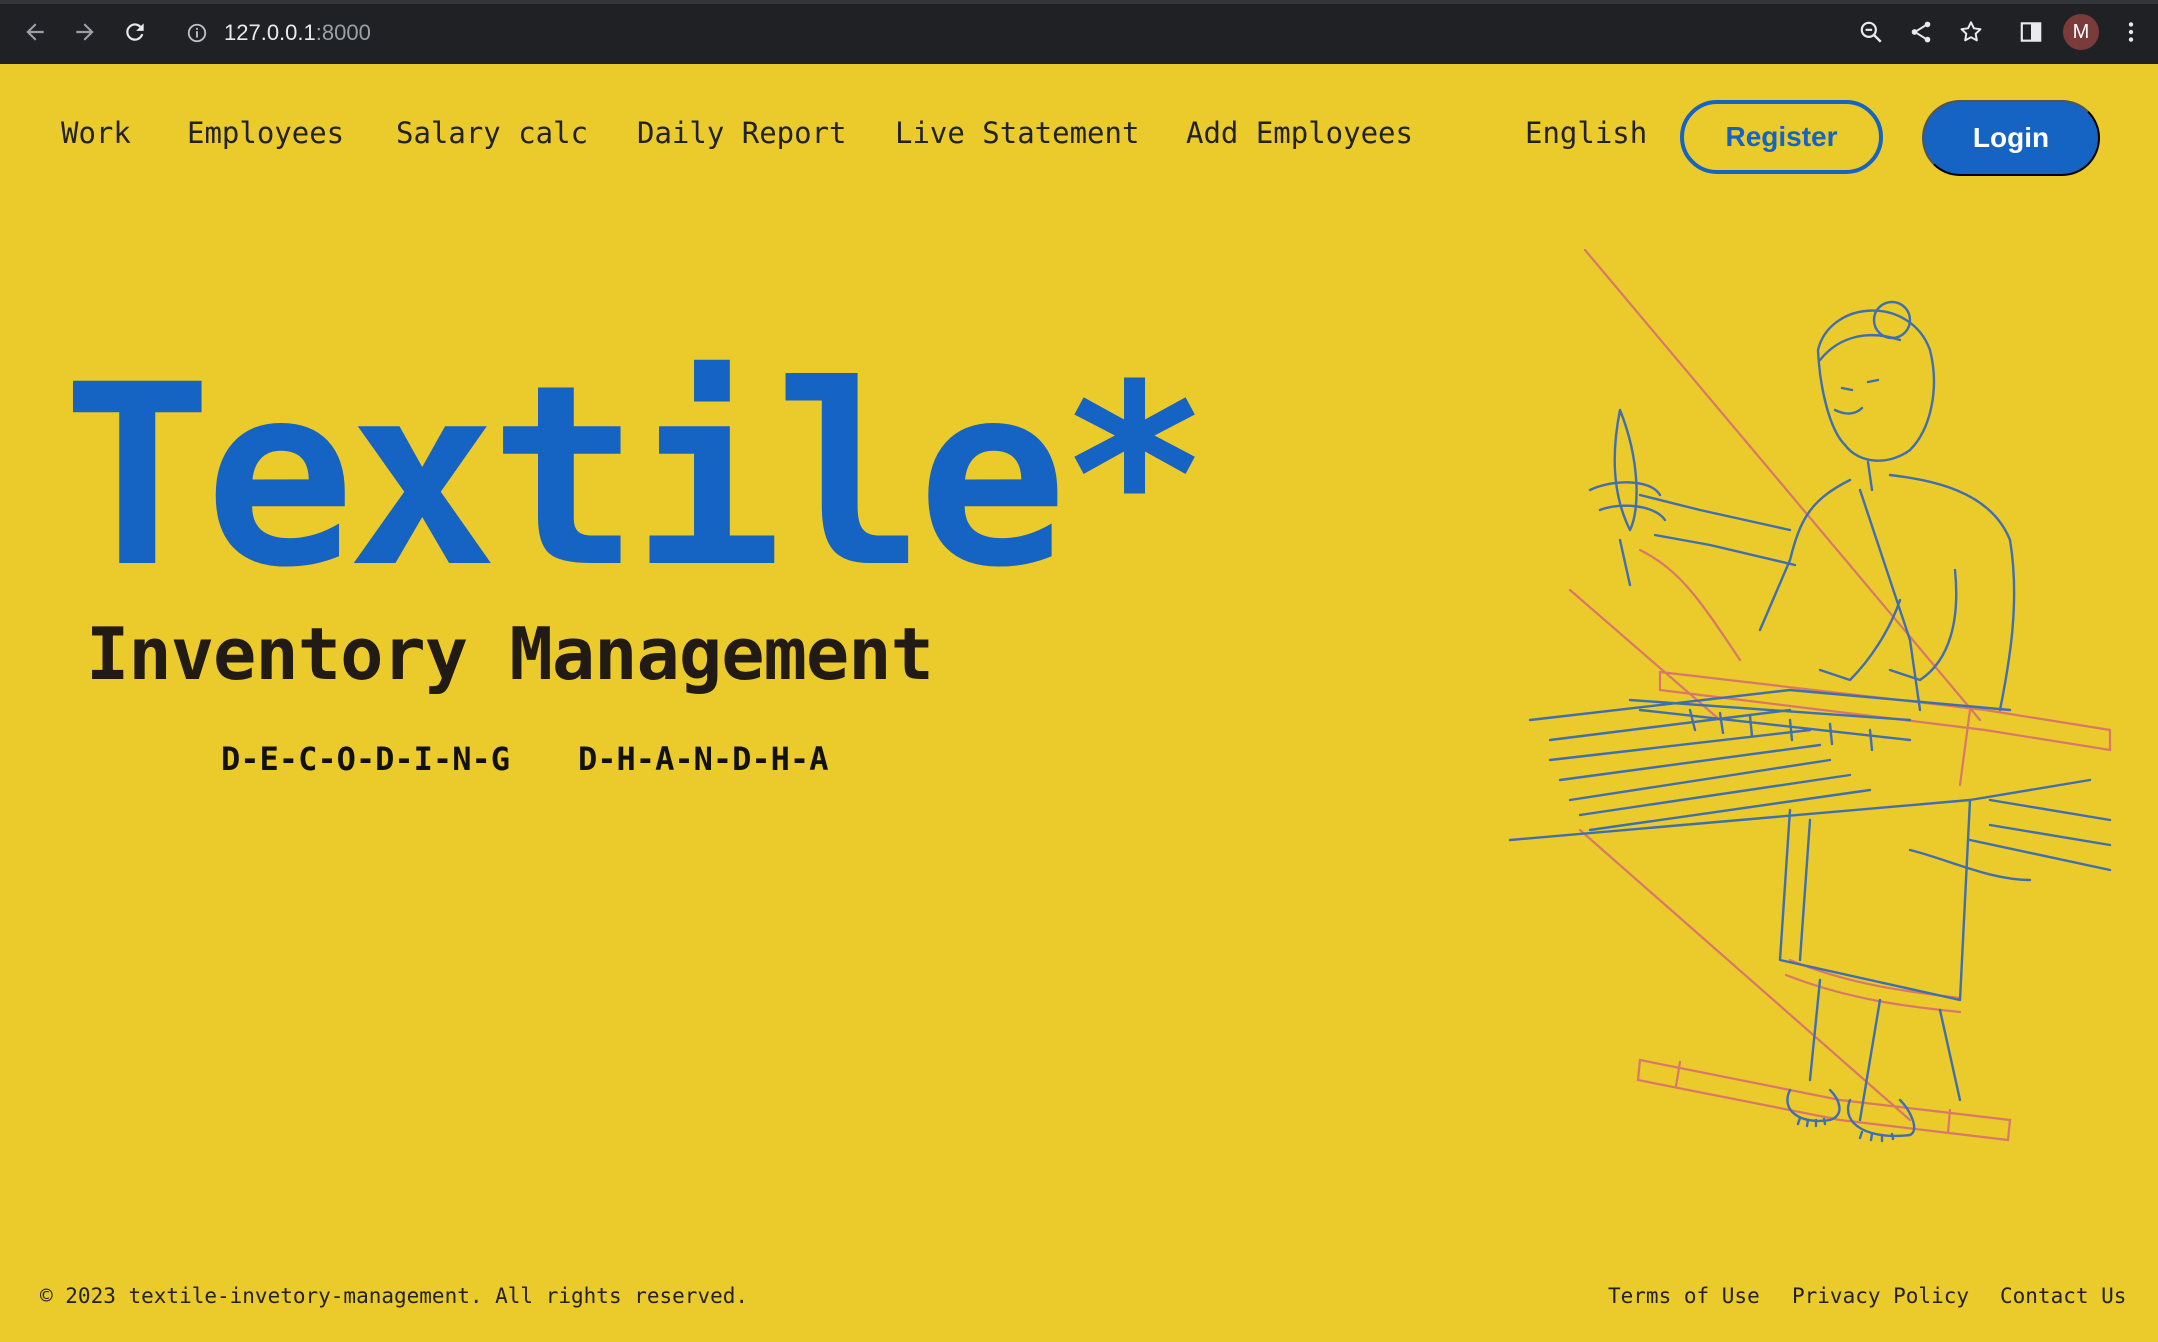  What do you see at coordinates (510, 654) in the screenshot?
I see `hero-subtitle: Inventory Management` at bounding box center [510, 654].